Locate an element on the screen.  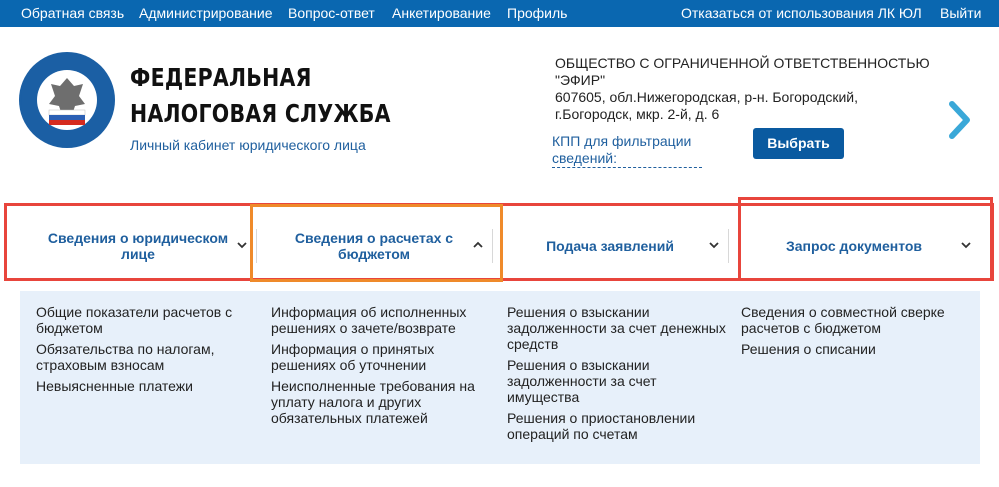
chevron-right-icon is located at coordinates (960, 120).